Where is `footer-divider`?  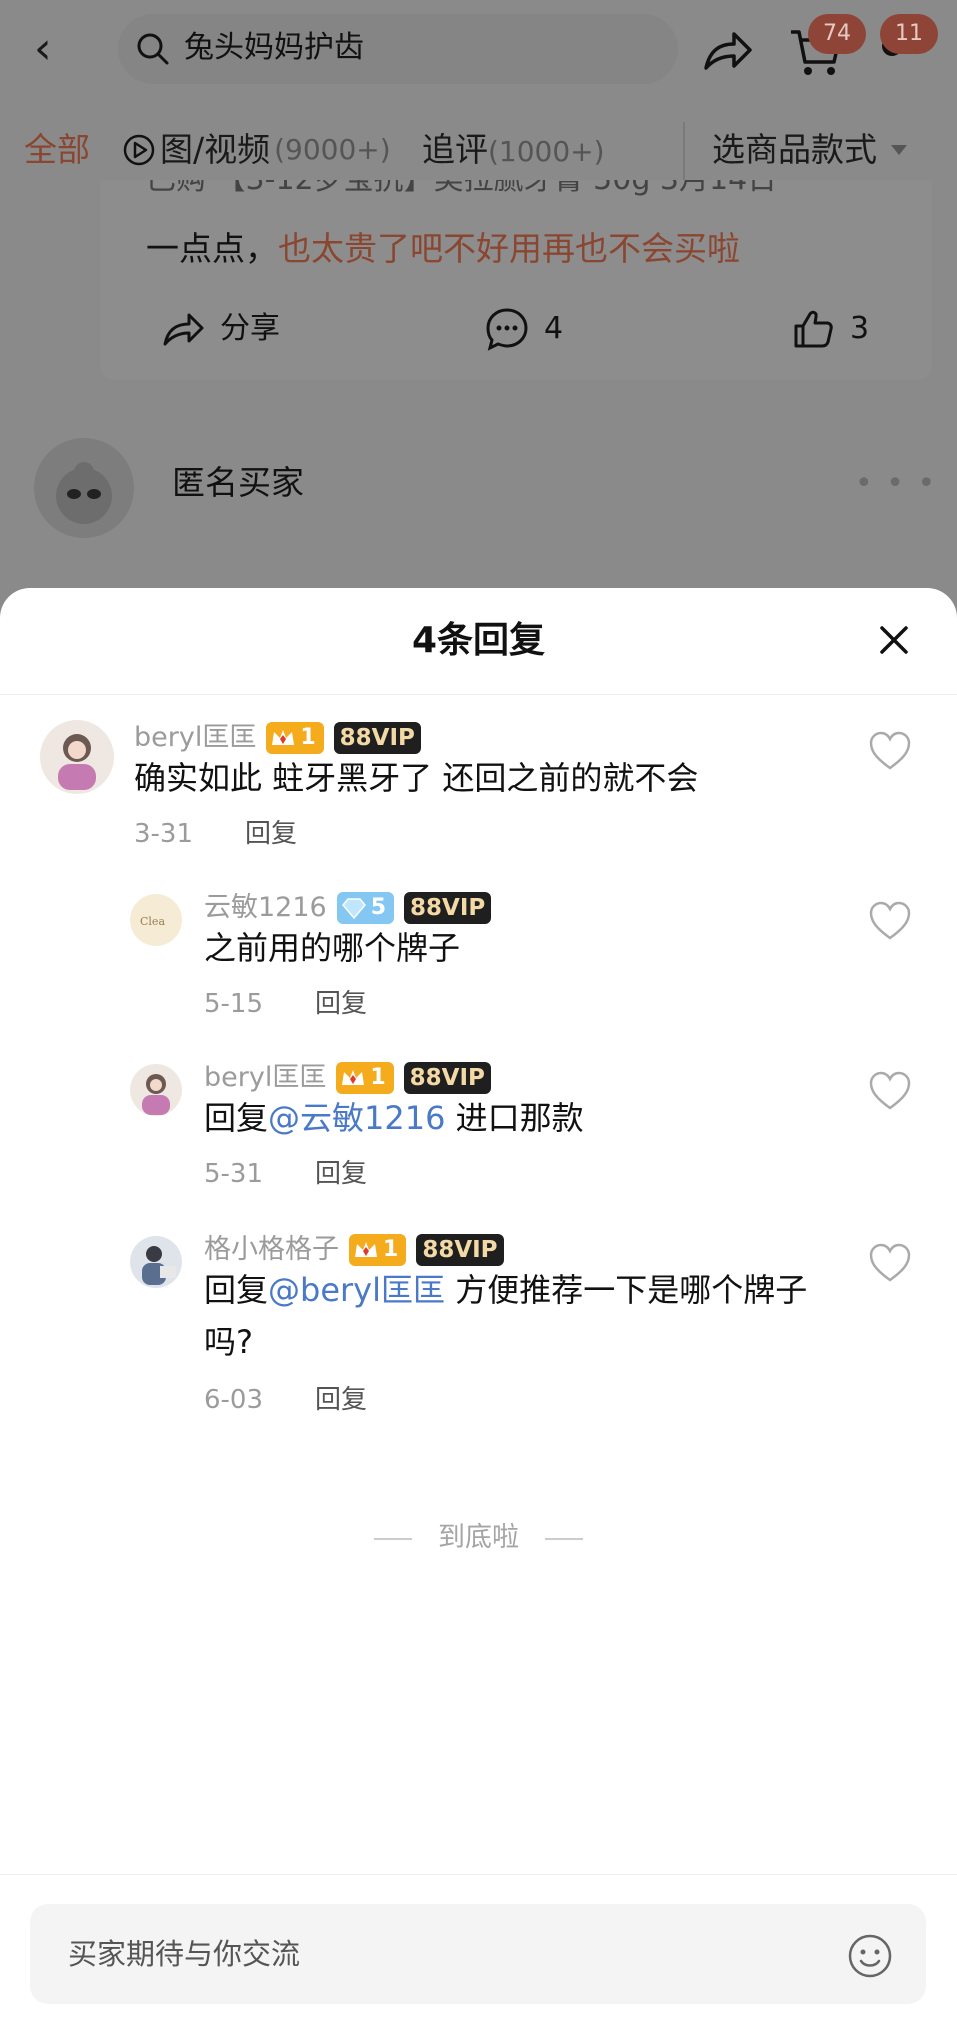
footer-divider is located at coordinates (478, 1874).